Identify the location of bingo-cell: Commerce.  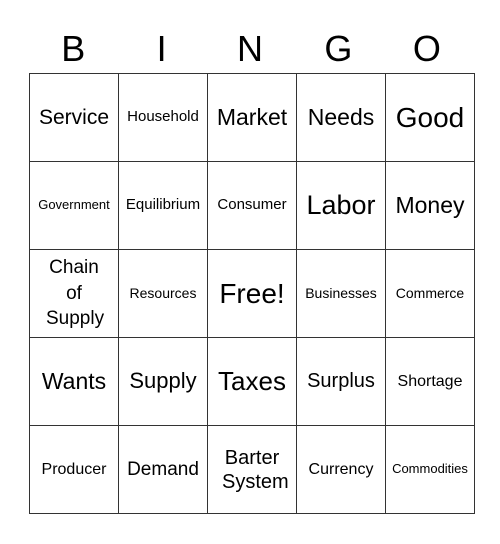
(430, 293).